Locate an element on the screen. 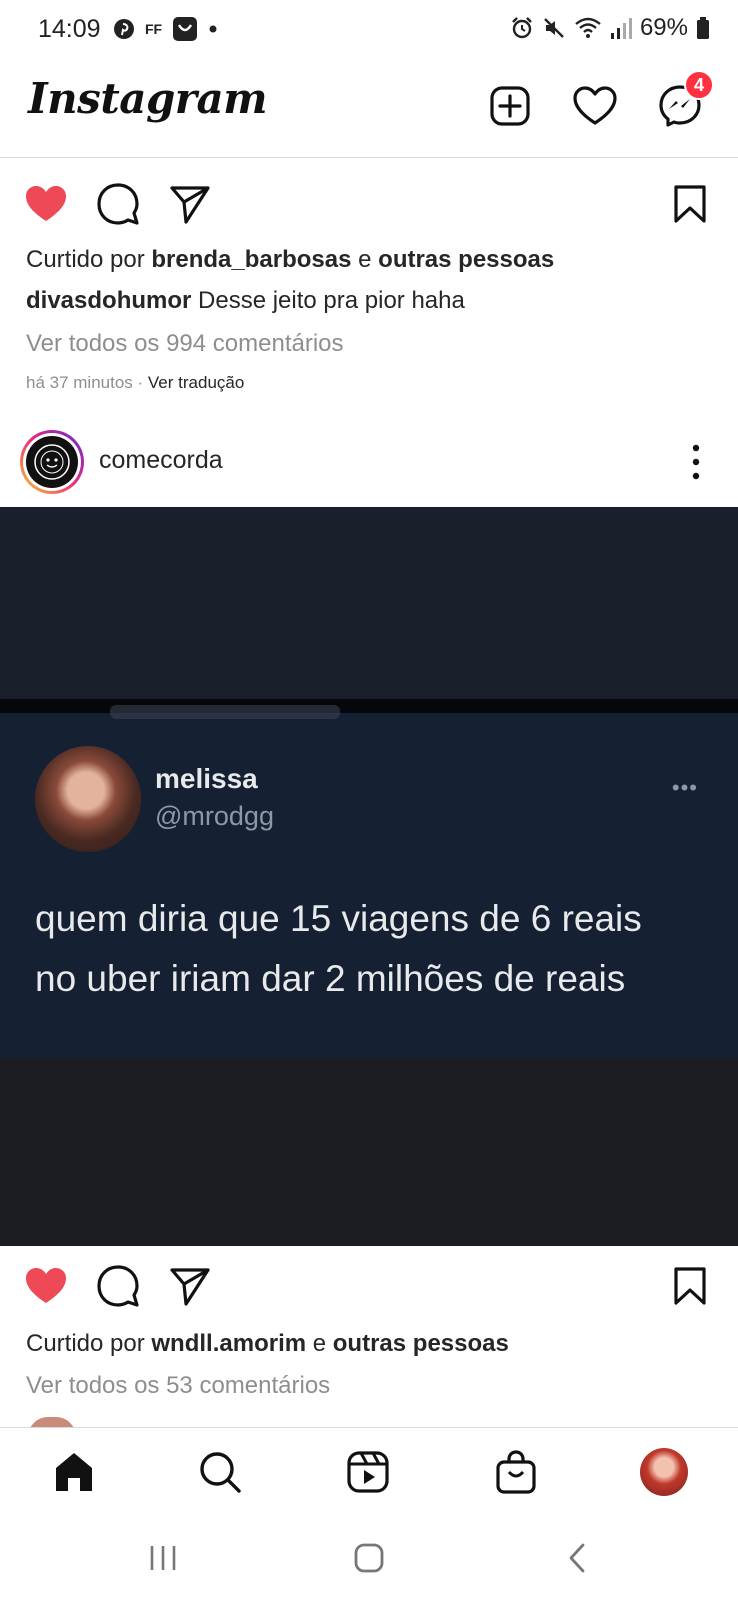 Image resolution: width=738 pixels, height=1600 pixels. pinterest-icon is located at coordinates (124, 29).